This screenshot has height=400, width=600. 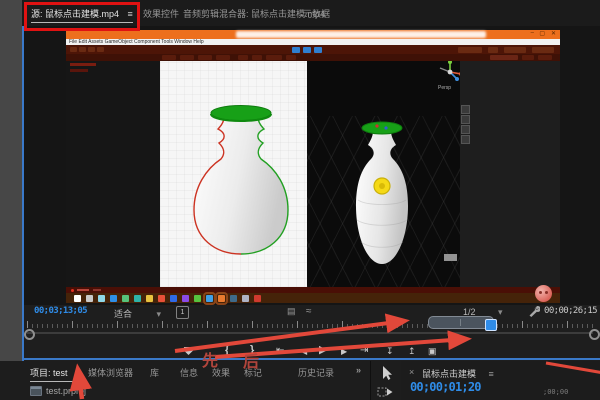 I want to click on annotation-label-second: 后, so click(x=251, y=362).